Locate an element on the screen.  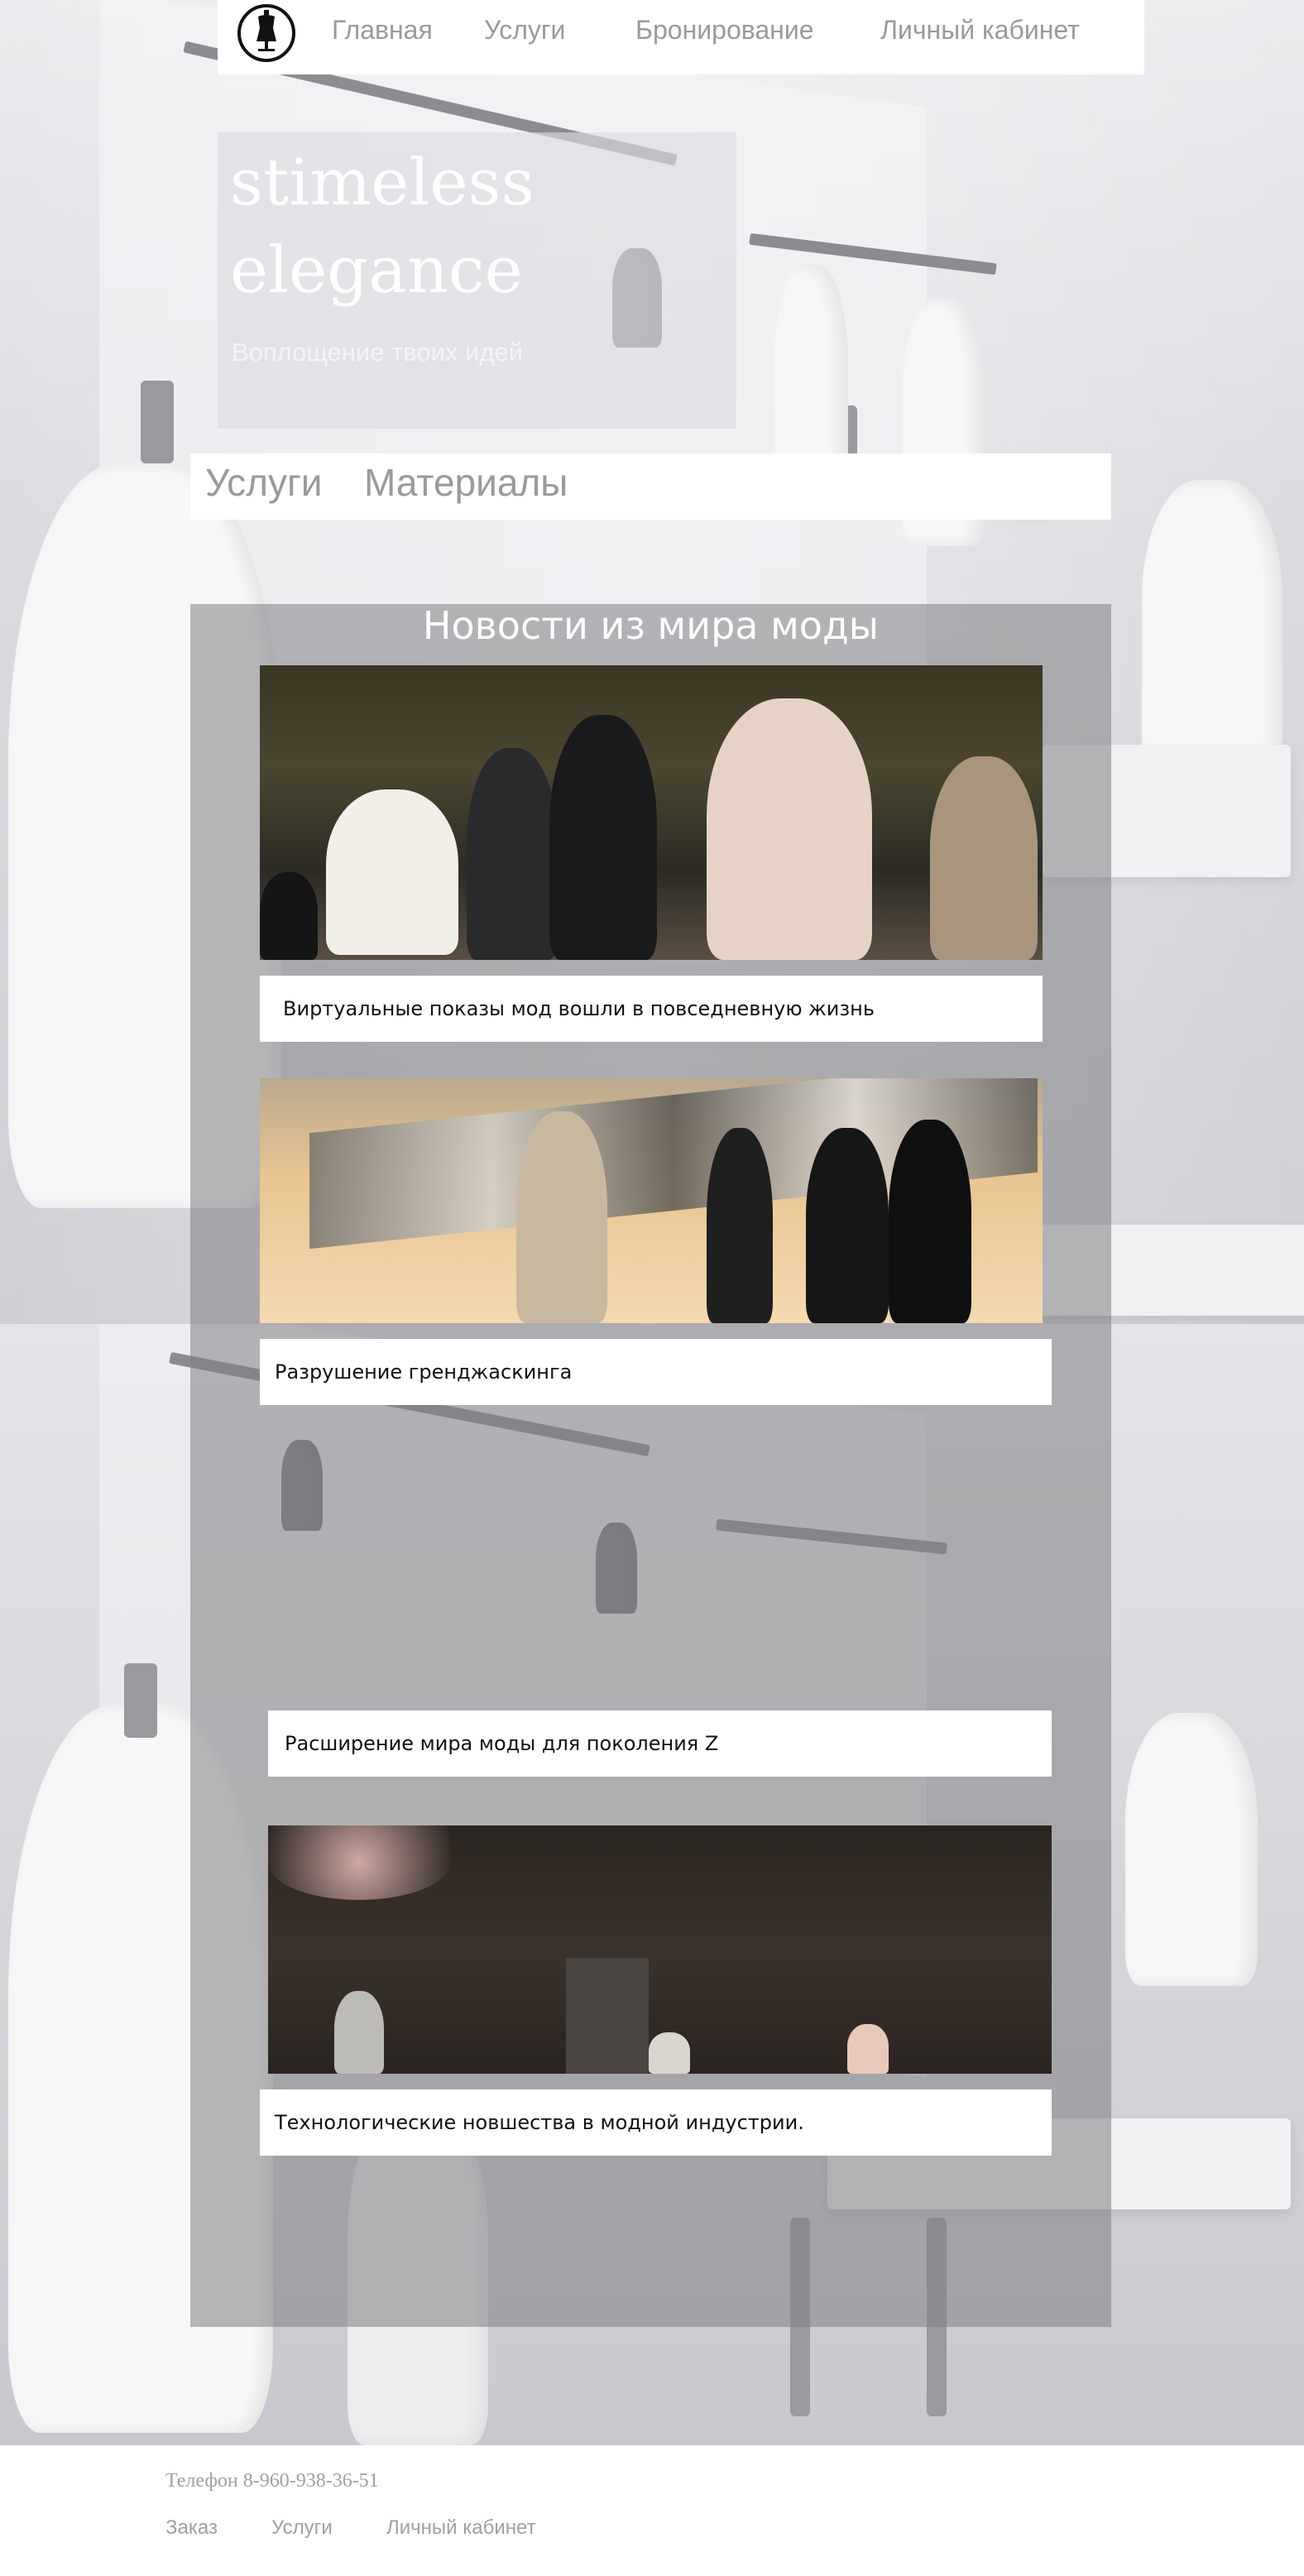
news-image-window-display is located at coordinates (651, 1200).